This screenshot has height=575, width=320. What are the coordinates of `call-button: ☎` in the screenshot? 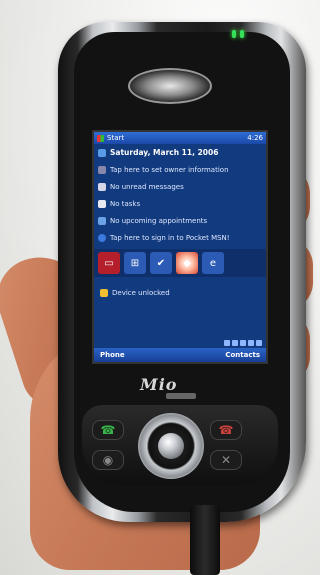 It's located at (108, 430).